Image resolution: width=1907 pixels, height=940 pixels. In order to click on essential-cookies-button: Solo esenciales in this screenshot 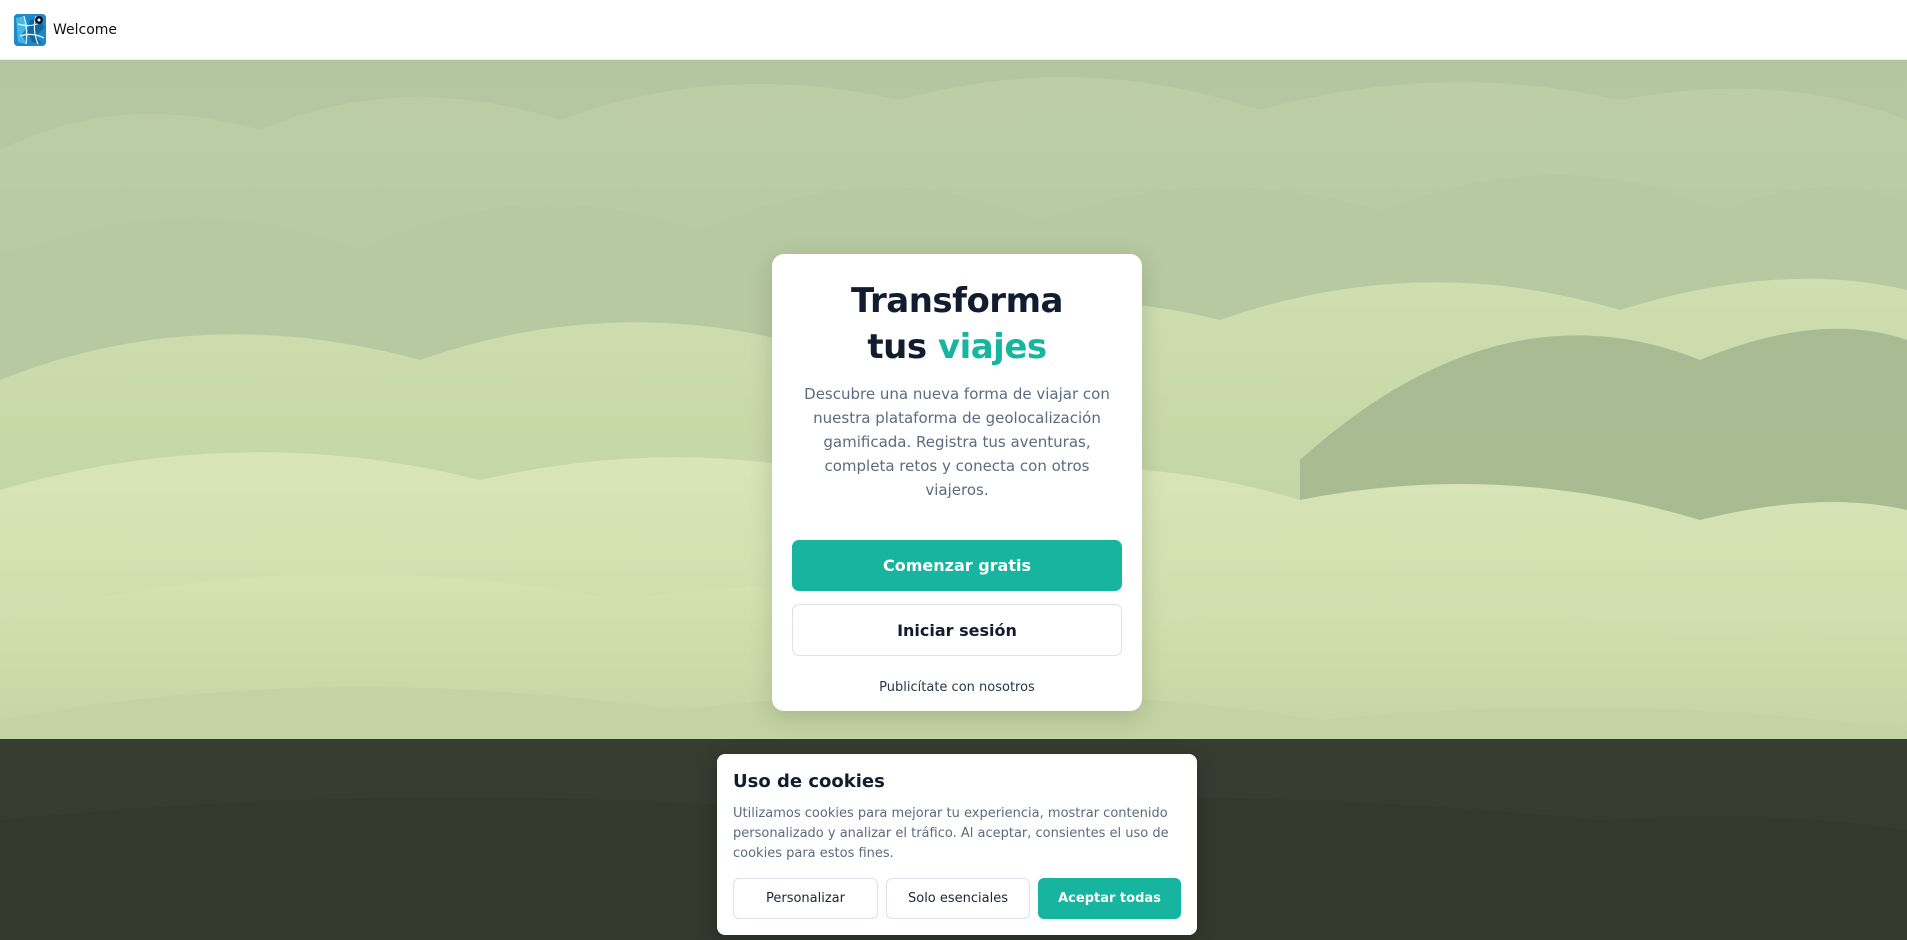, I will do `click(958, 898)`.